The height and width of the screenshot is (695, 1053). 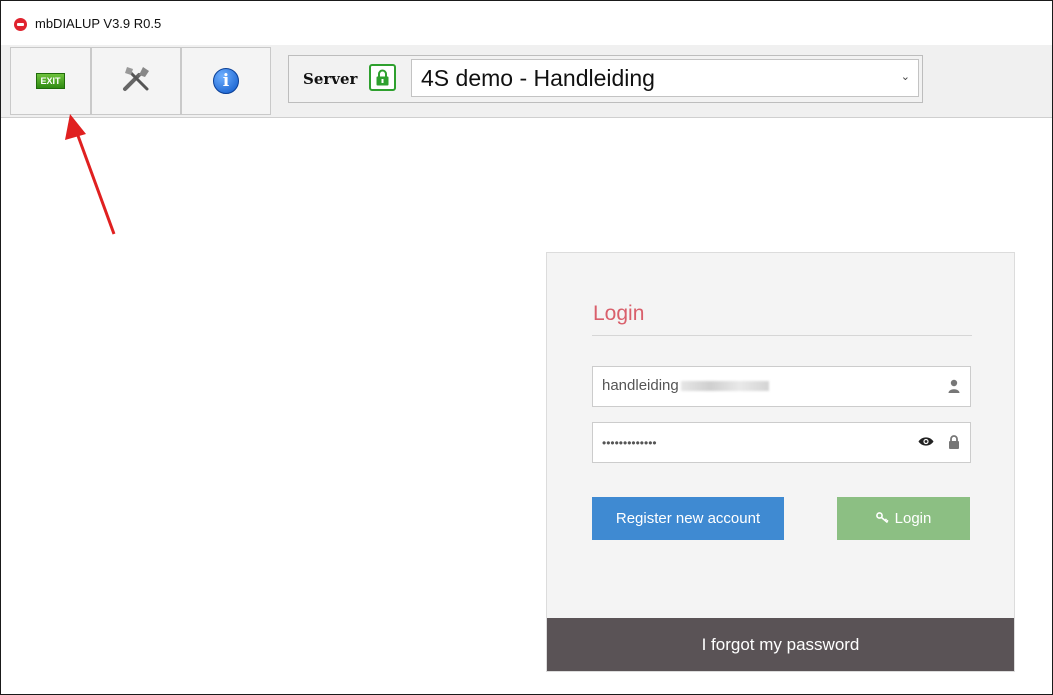 I want to click on info-icon: i, so click(x=226, y=81).